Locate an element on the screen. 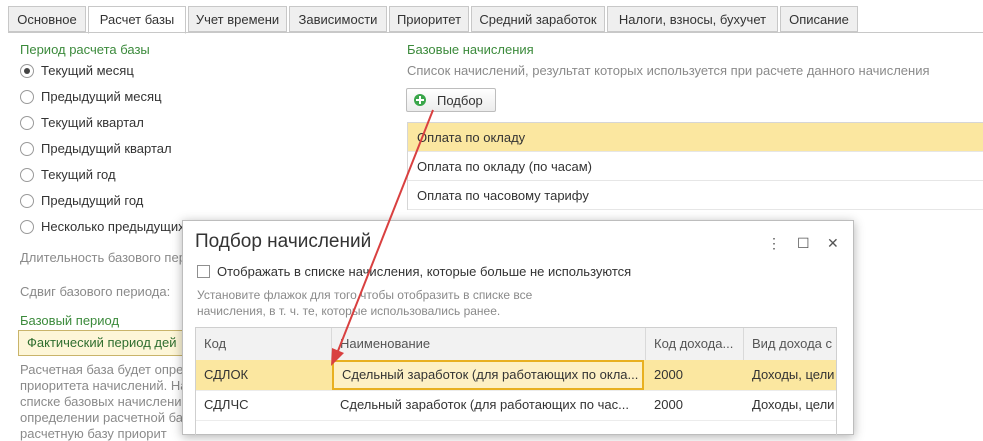 The image size is (983, 441). radio-label: Предыдущий квартал is located at coordinates (106, 148).